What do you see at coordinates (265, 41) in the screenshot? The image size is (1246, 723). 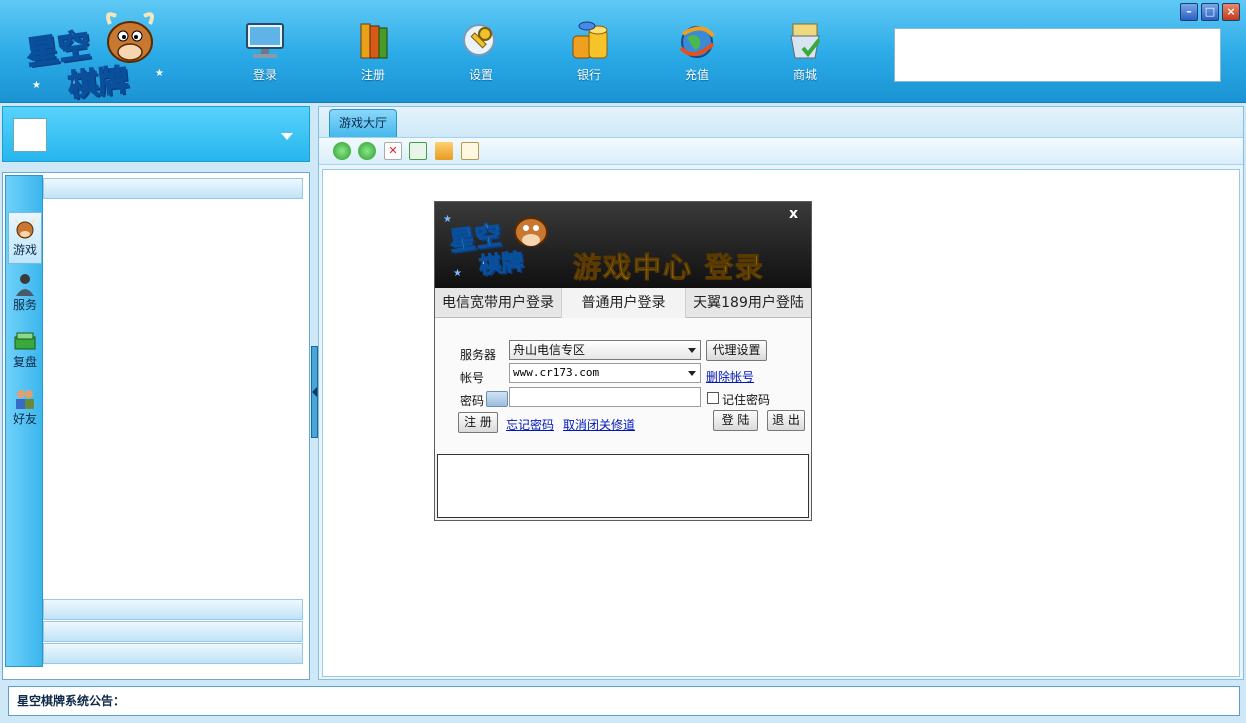 I see `monitor-icon` at bounding box center [265, 41].